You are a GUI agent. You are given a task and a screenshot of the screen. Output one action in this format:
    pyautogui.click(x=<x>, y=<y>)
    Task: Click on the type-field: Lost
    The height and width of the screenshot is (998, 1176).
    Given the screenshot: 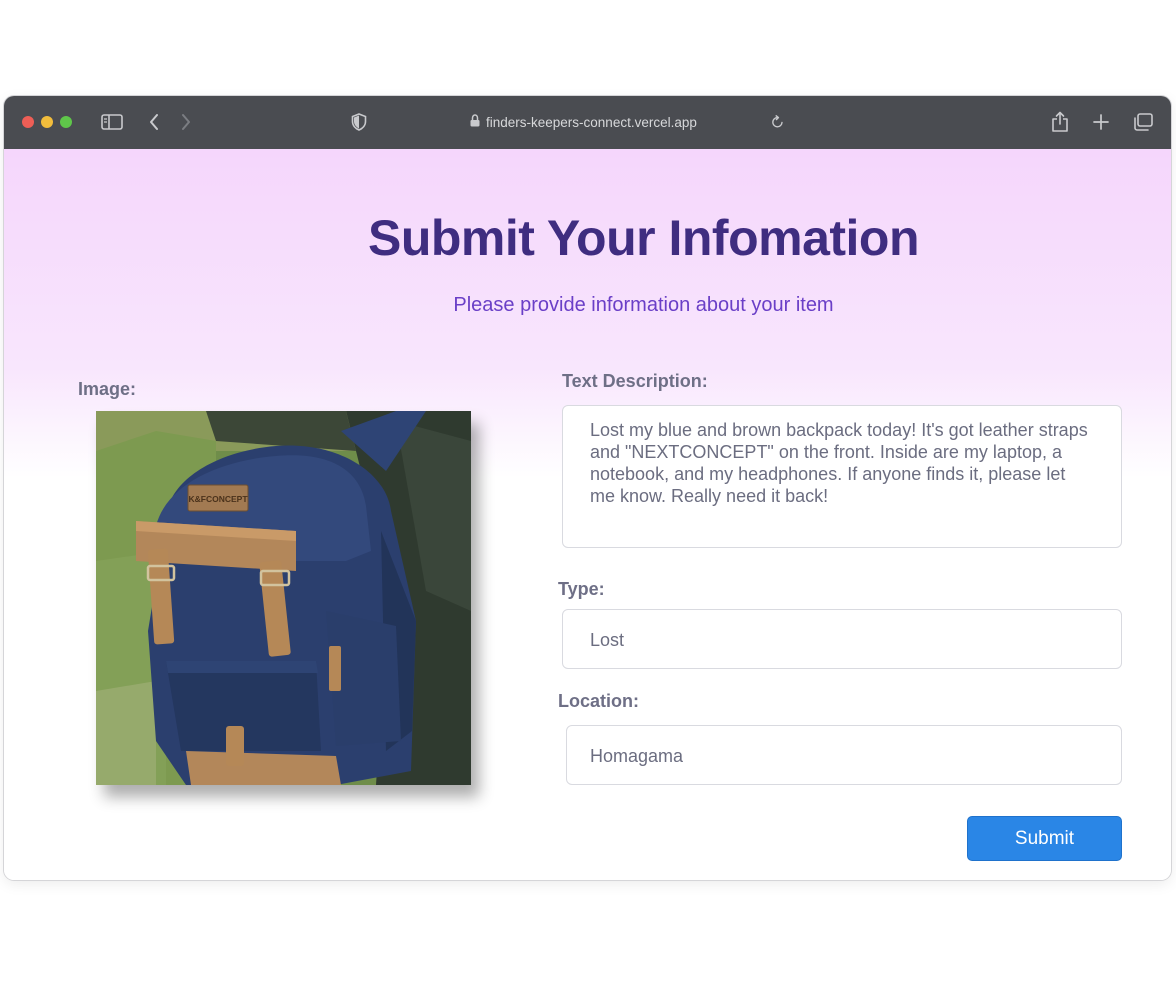 What is the action you would take?
    pyautogui.click(x=842, y=639)
    